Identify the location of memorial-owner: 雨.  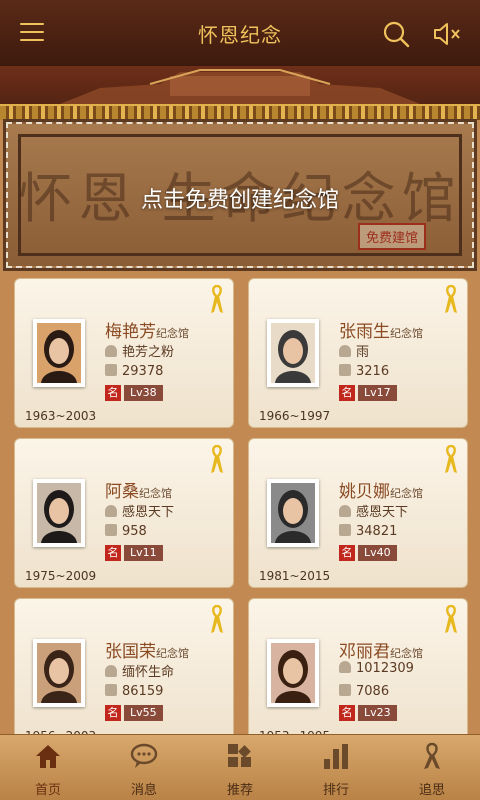
(363, 352).